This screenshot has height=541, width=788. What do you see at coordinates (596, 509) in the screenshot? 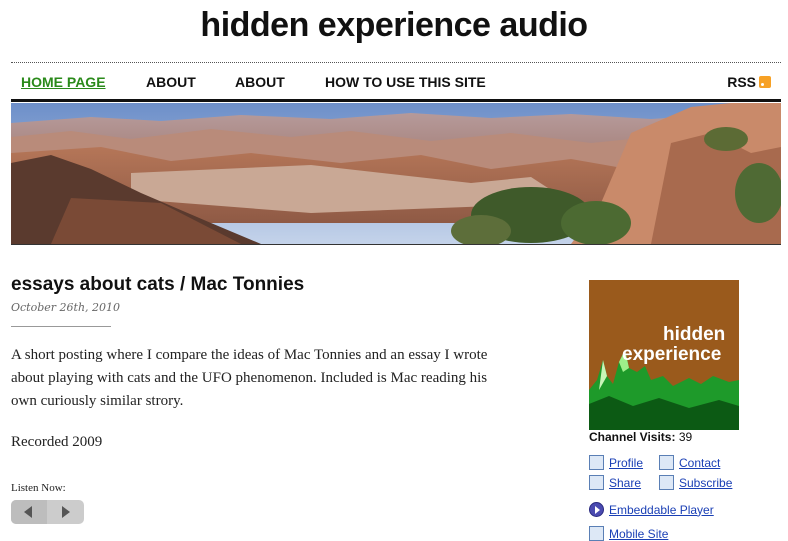
I see `play-circle-icon` at bounding box center [596, 509].